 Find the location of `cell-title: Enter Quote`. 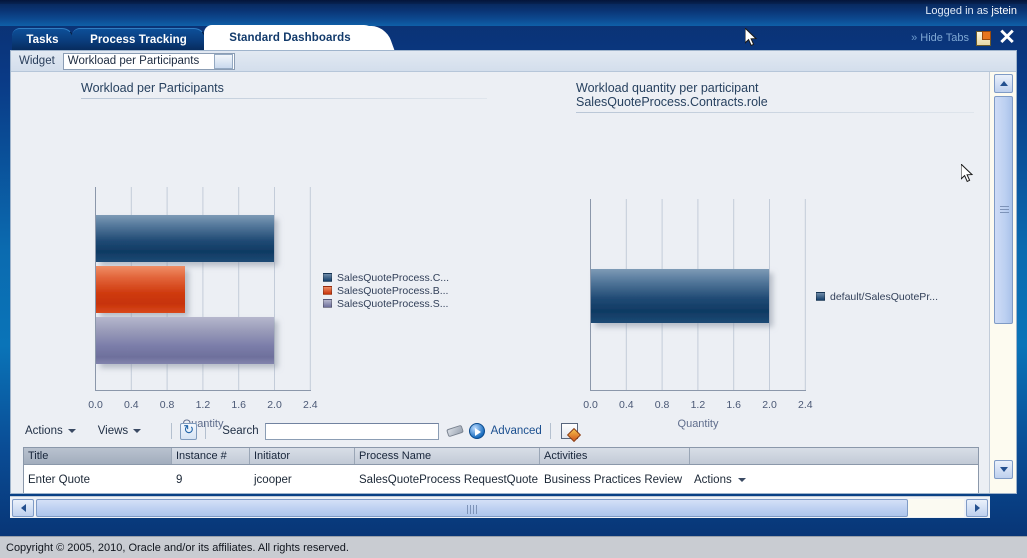

cell-title: Enter Quote is located at coordinates (59, 480).